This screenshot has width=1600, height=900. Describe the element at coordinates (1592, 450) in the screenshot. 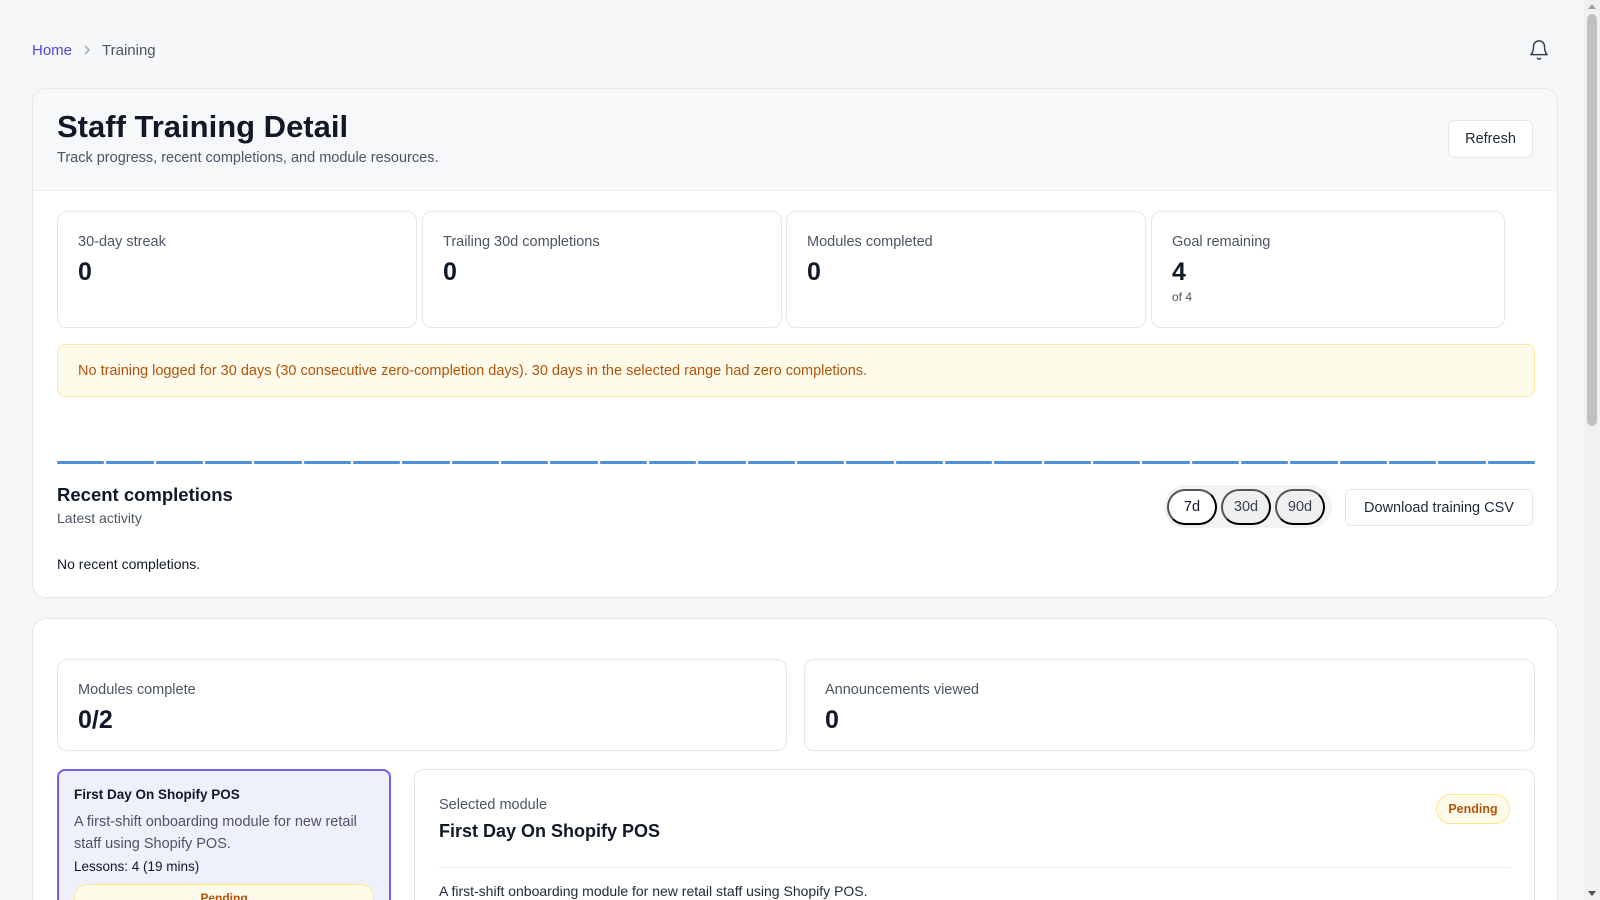

I see `page-scrollbar` at that location.